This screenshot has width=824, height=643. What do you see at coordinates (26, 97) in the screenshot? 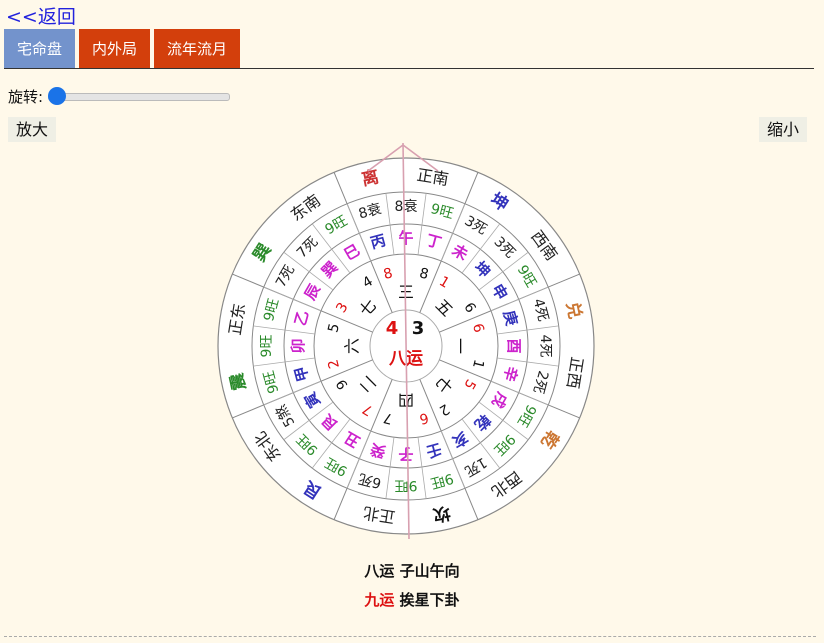
I see `rotate-label: 旋转:` at bounding box center [26, 97].